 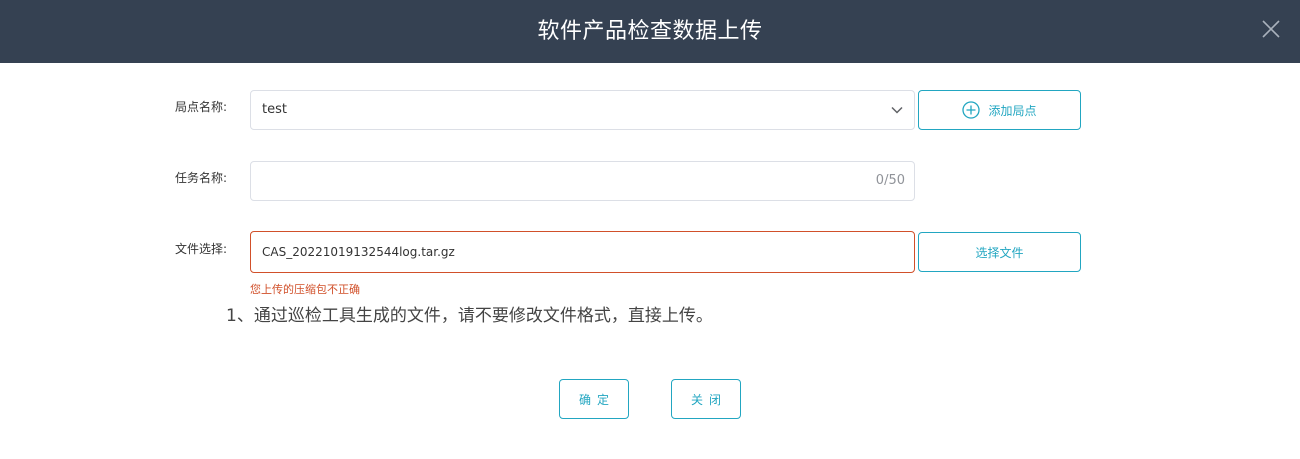 I want to click on site-name-label: 局点名称:, so click(x=201, y=107).